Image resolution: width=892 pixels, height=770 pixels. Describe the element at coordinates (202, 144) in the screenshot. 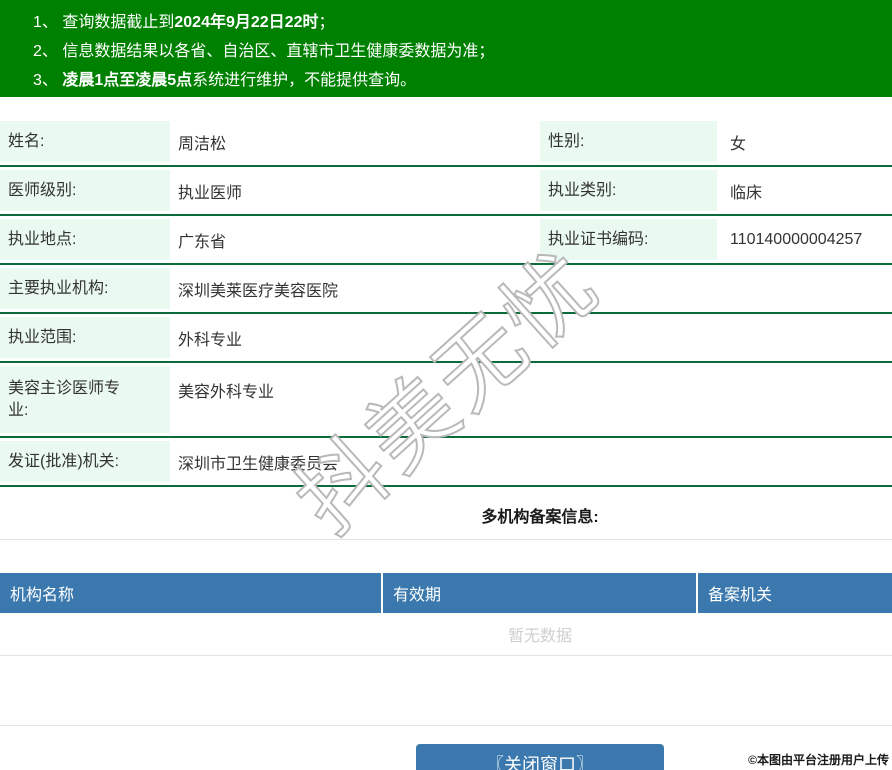

I see `info-value: 周洁松` at that location.